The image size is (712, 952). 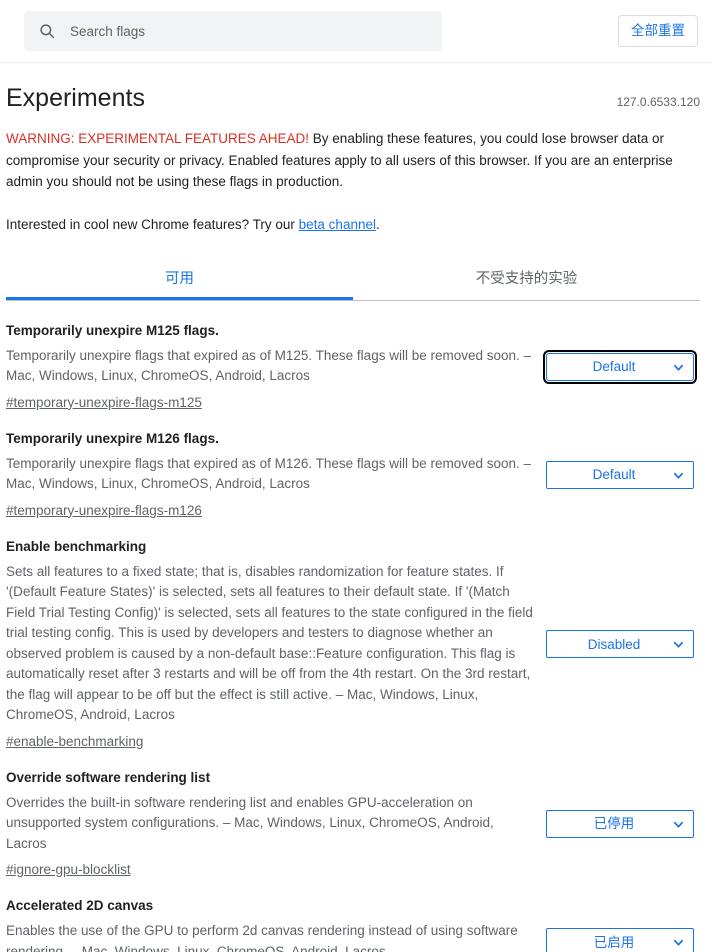 I want to click on flag-state-select: Disabled, so click(x=620, y=644).